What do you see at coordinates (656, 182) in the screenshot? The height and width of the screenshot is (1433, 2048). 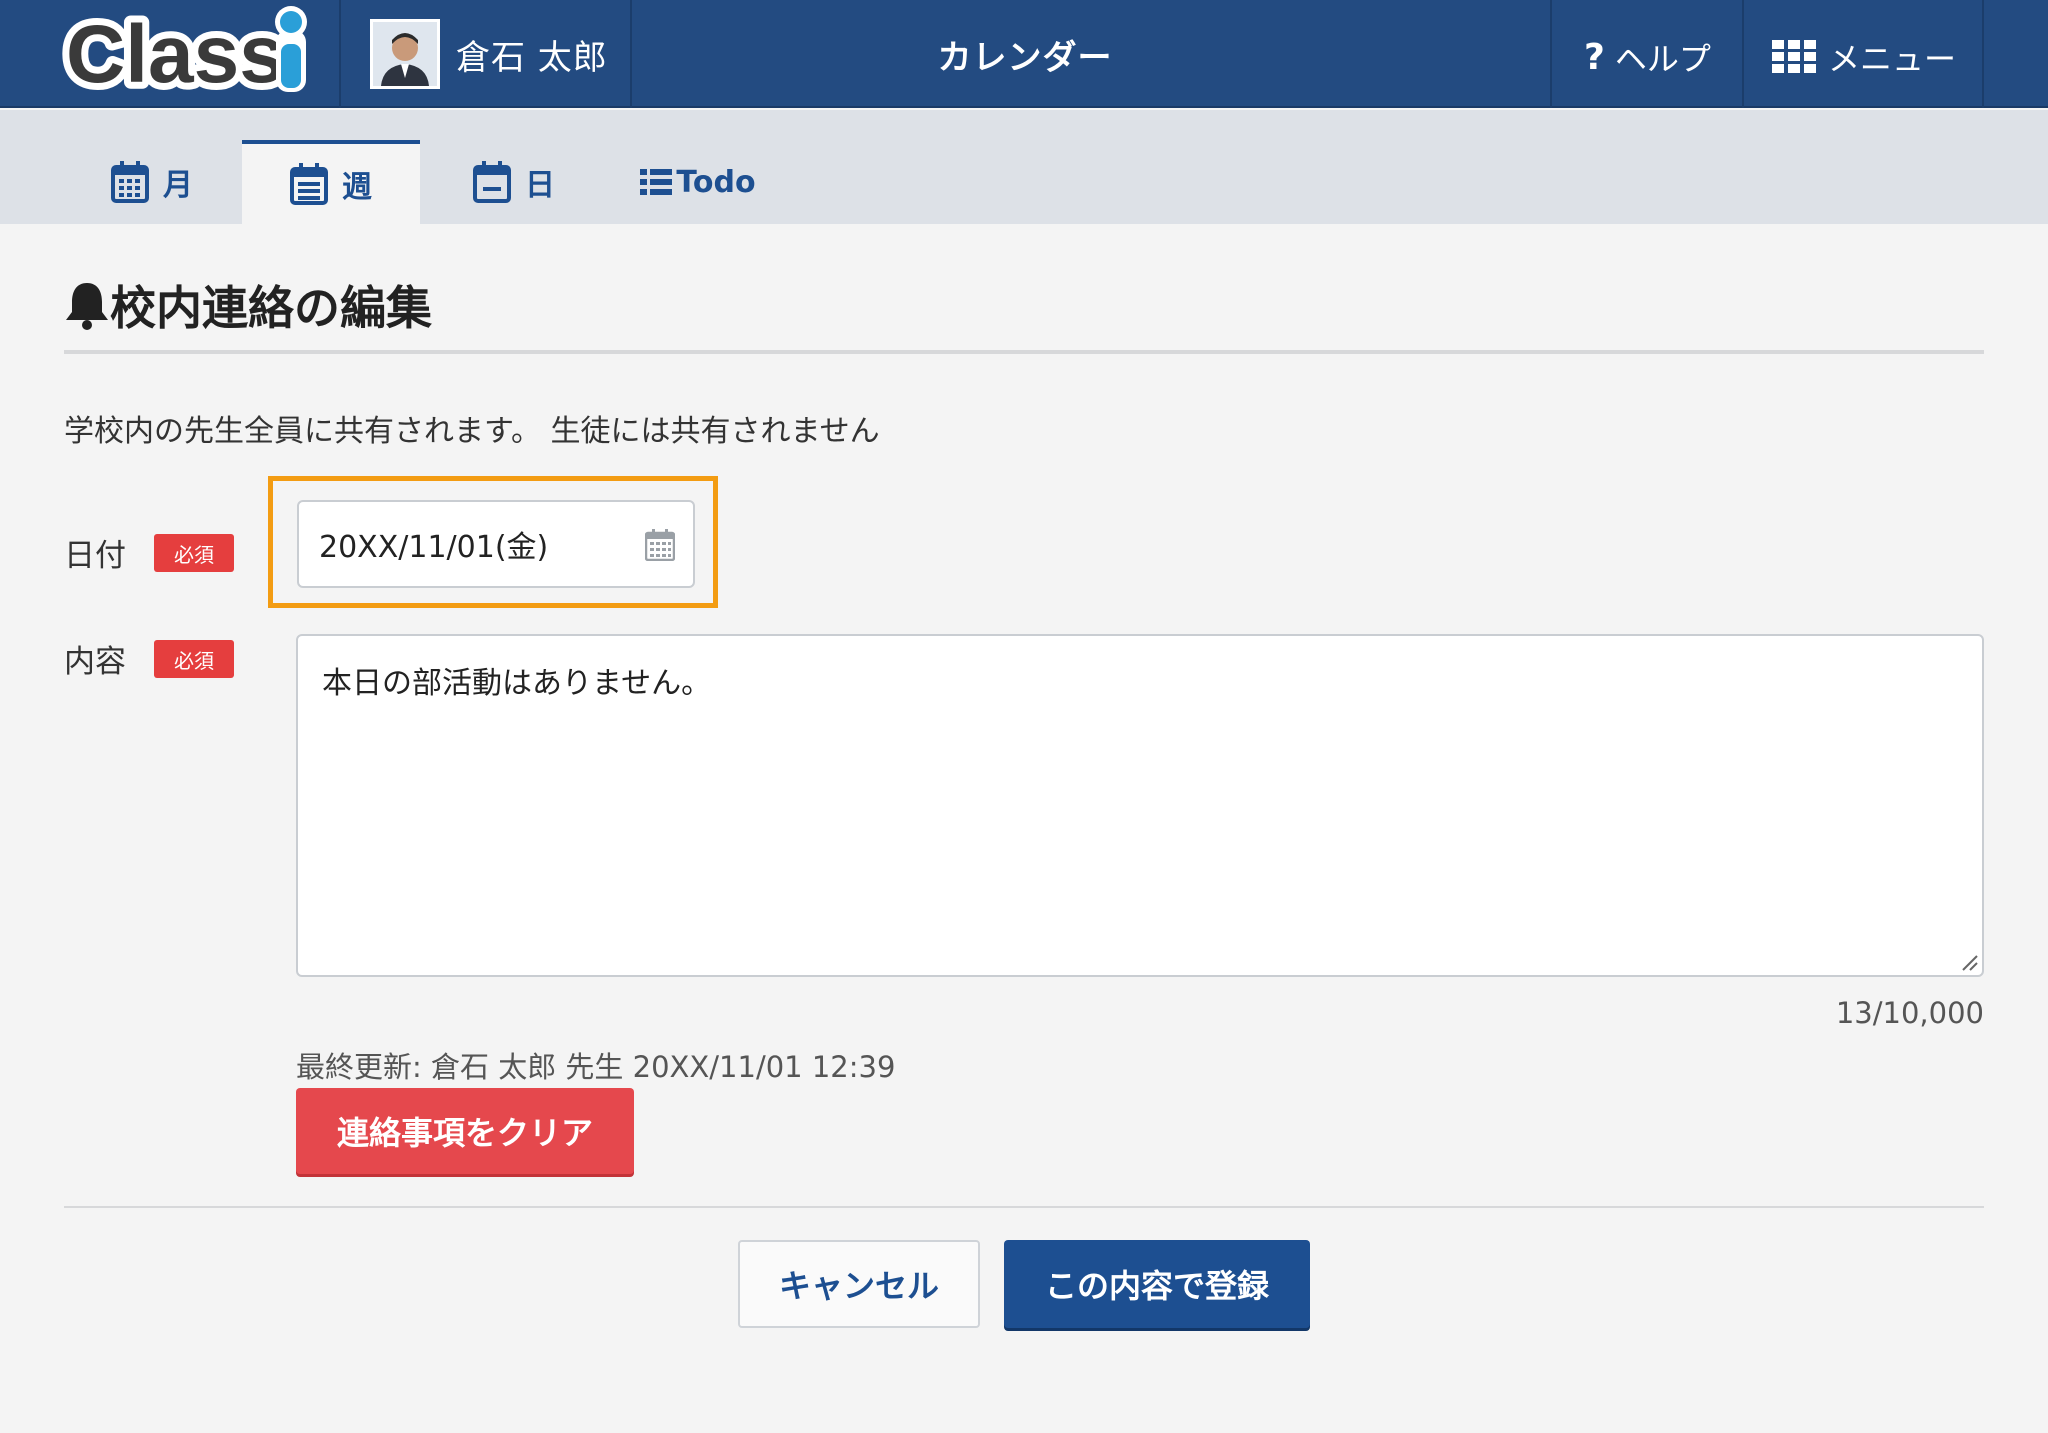 I see `list-icon` at bounding box center [656, 182].